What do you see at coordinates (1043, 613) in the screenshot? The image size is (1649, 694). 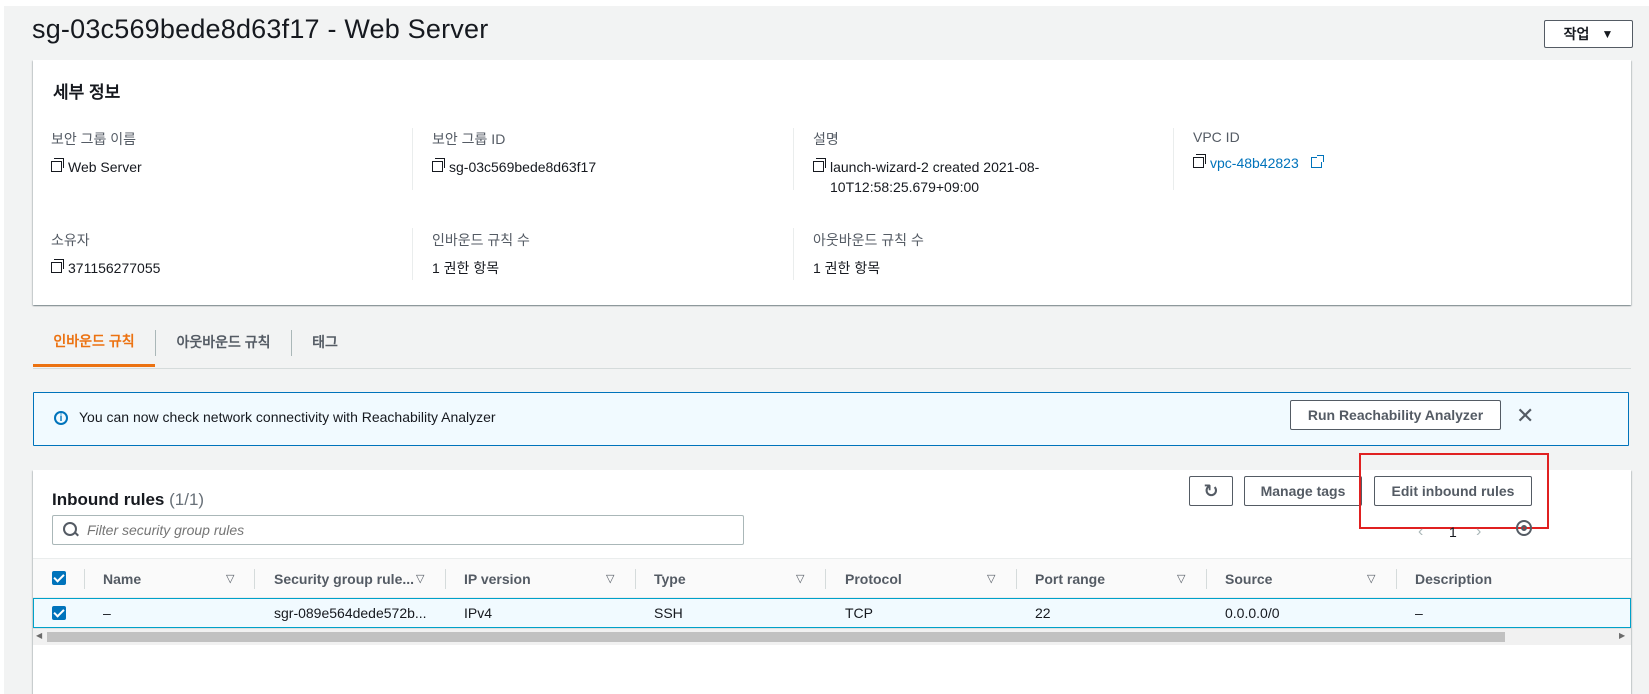 I see `cell-port-range: 22` at bounding box center [1043, 613].